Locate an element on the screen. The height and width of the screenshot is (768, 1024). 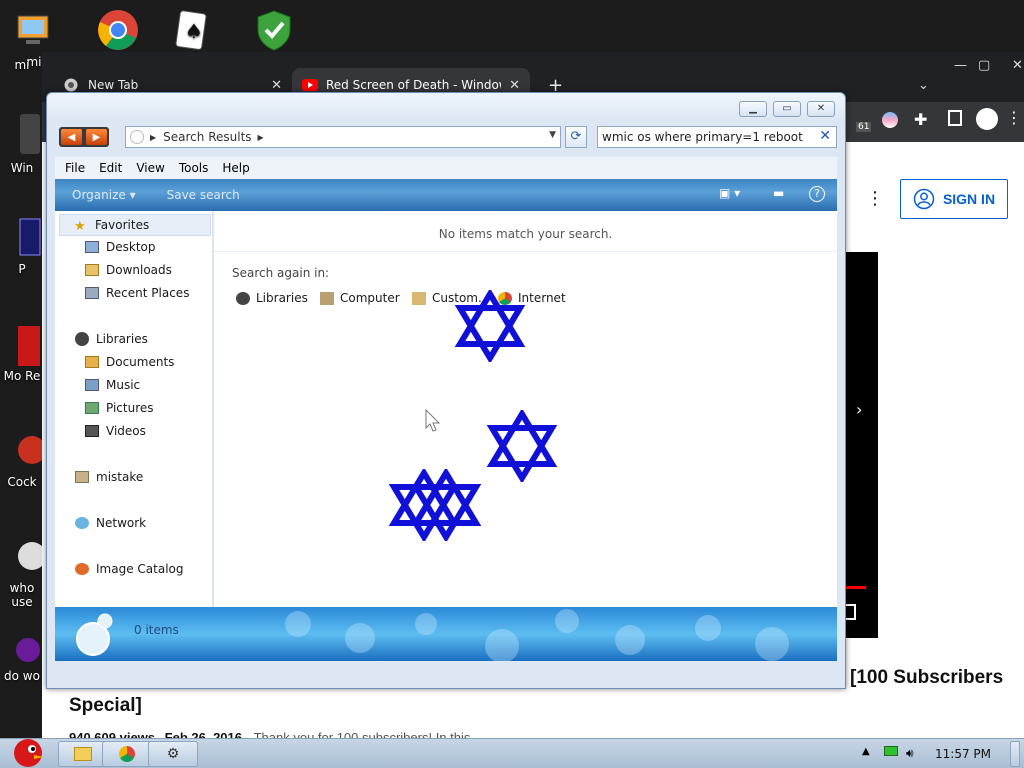
organize-button: Organize ▾ is located at coordinates (104, 195).